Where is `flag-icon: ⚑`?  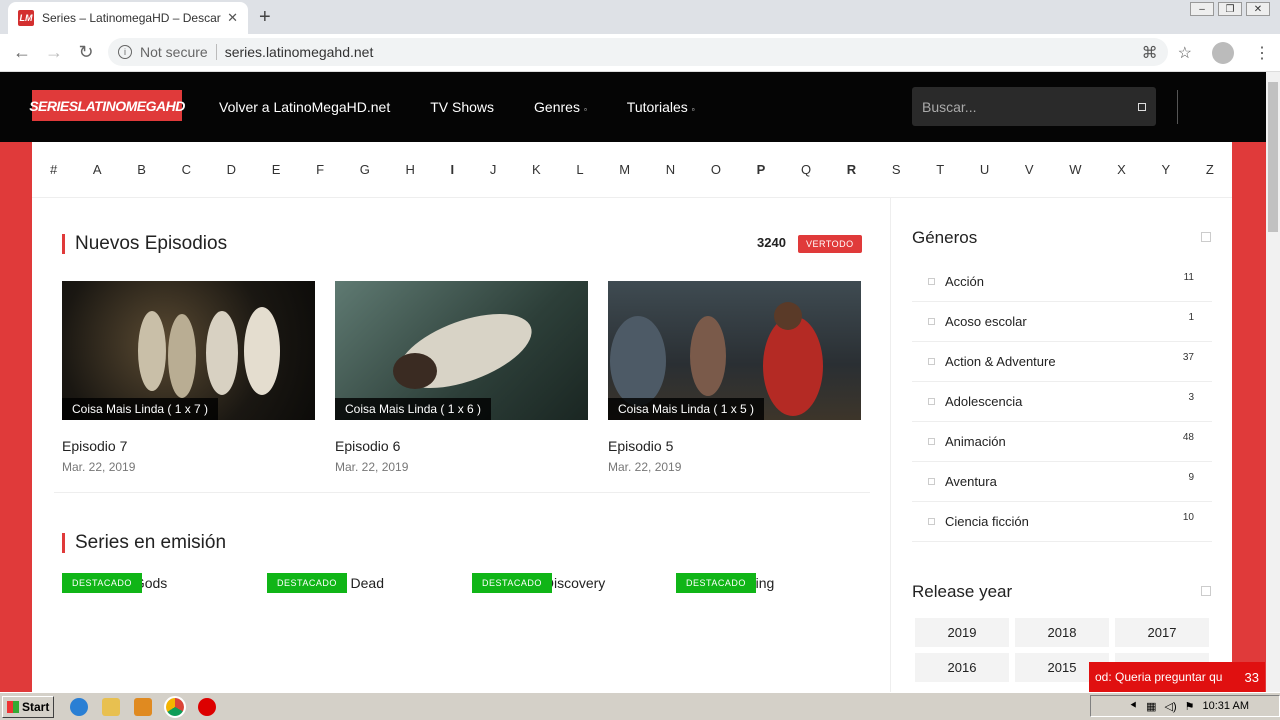
flag-icon: ⚑ is located at coordinates (1190, 706).